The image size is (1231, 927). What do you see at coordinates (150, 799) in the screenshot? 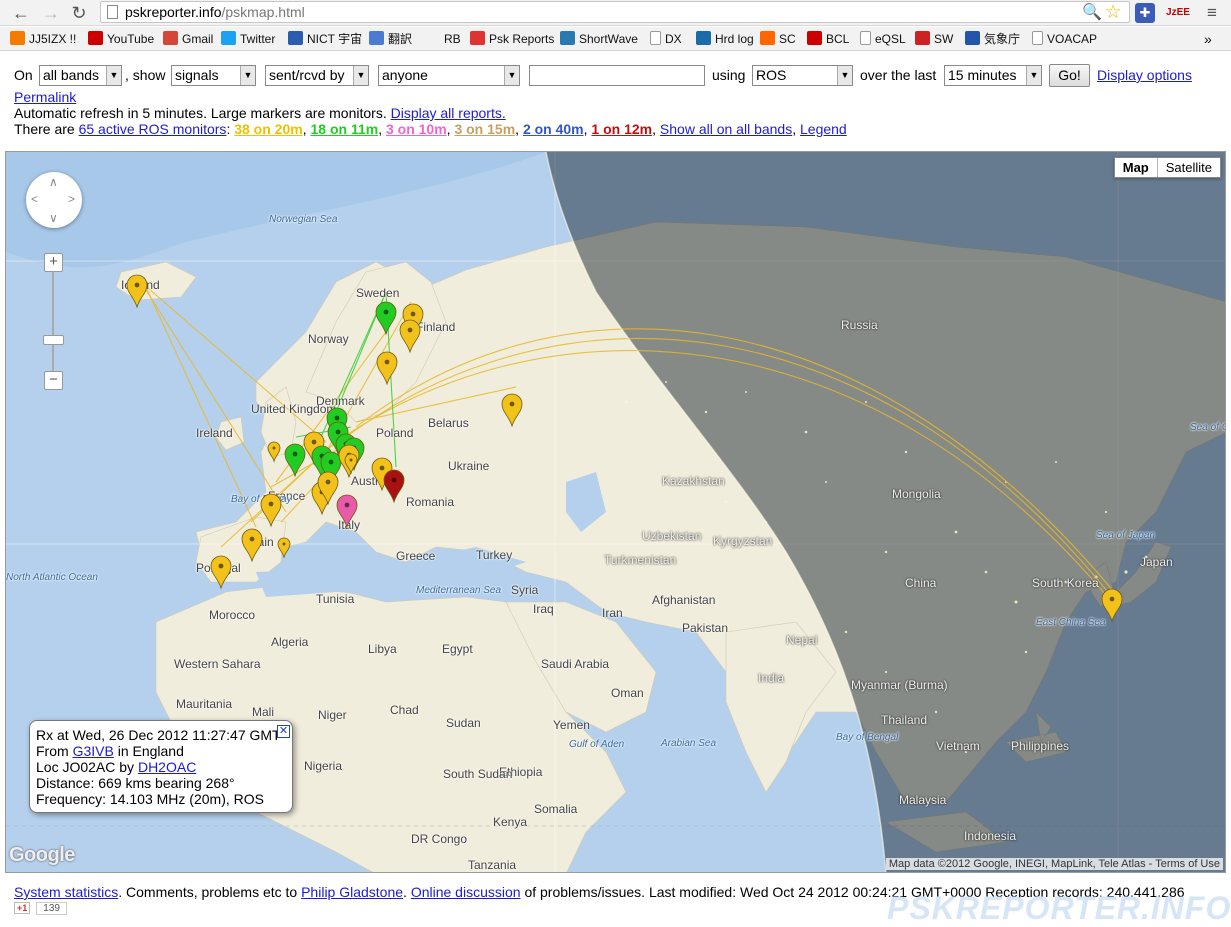
I see `info-frequency: Frequency: 14.103 MHz (20m), ROS` at bounding box center [150, 799].